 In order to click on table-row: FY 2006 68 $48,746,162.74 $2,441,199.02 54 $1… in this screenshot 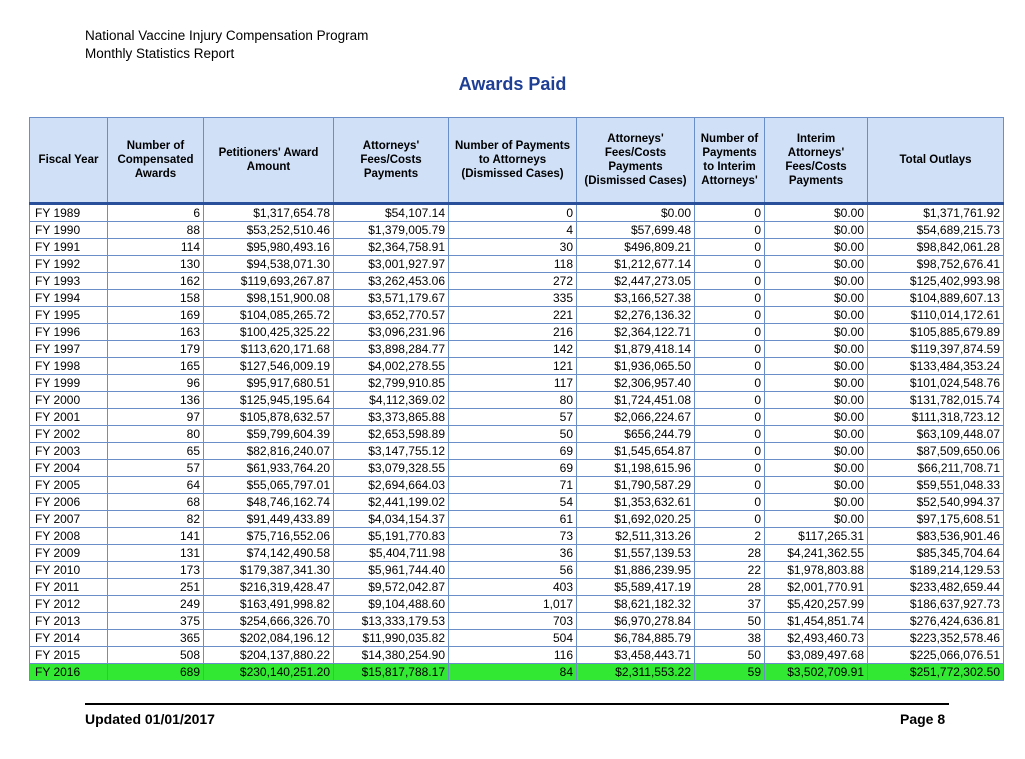, I will do `click(516, 502)`.